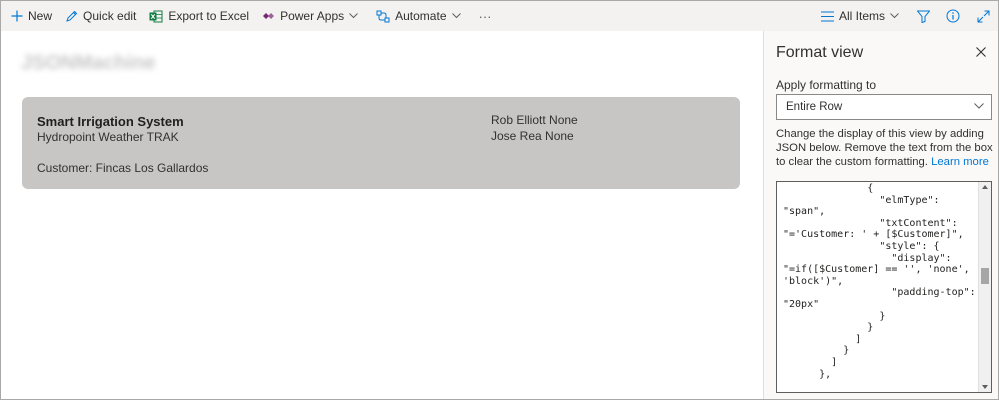  I want to click on power-apps-button: Power Apps, so click(312, 16).